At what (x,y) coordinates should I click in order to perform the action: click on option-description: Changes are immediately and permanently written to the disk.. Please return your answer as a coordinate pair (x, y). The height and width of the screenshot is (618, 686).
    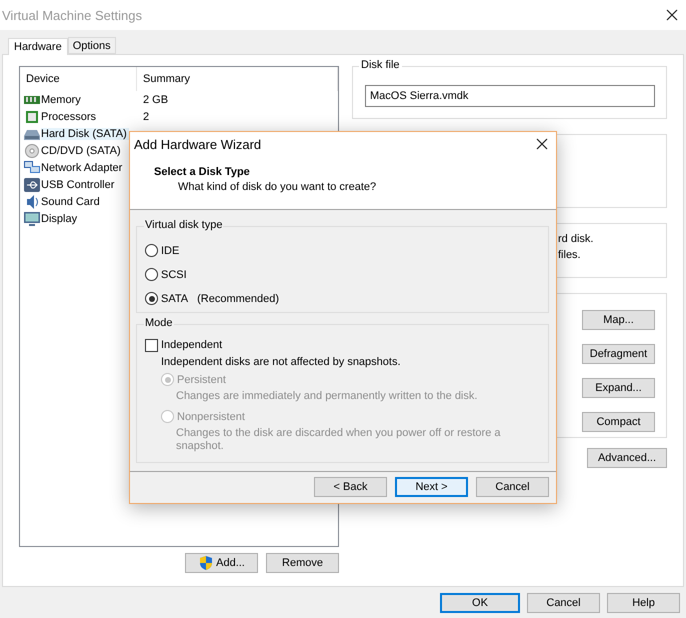
    Looking at the image, I should click on (327, 396).